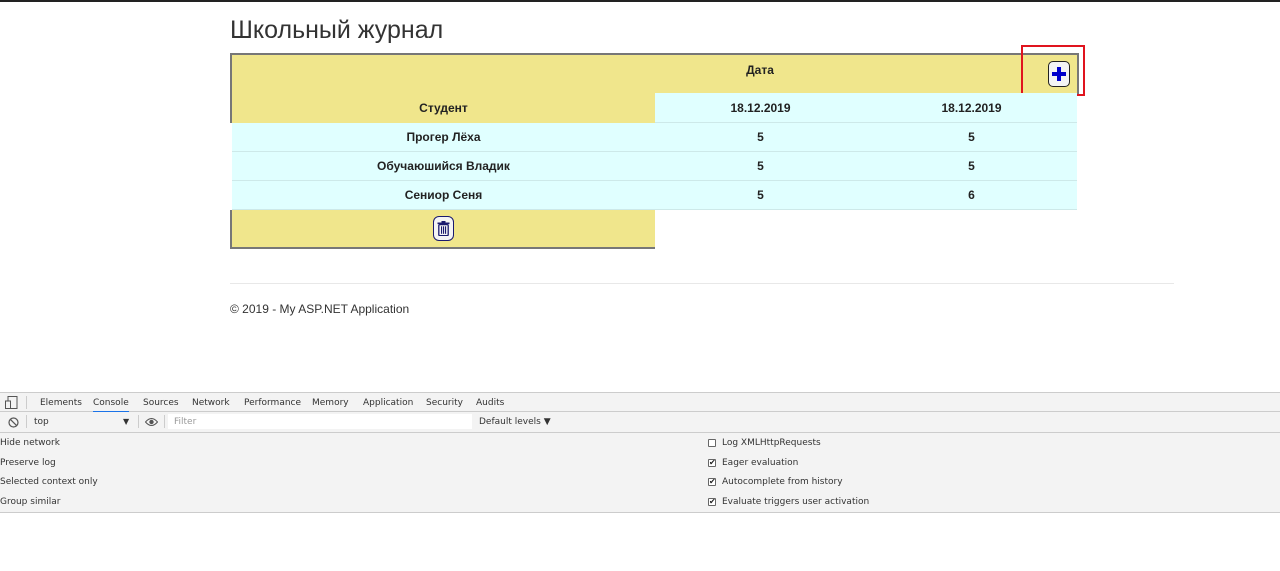 The width and height of the screenshot is (1280, 571). I want to click on tab-sources: Sources, so click(161, 403).